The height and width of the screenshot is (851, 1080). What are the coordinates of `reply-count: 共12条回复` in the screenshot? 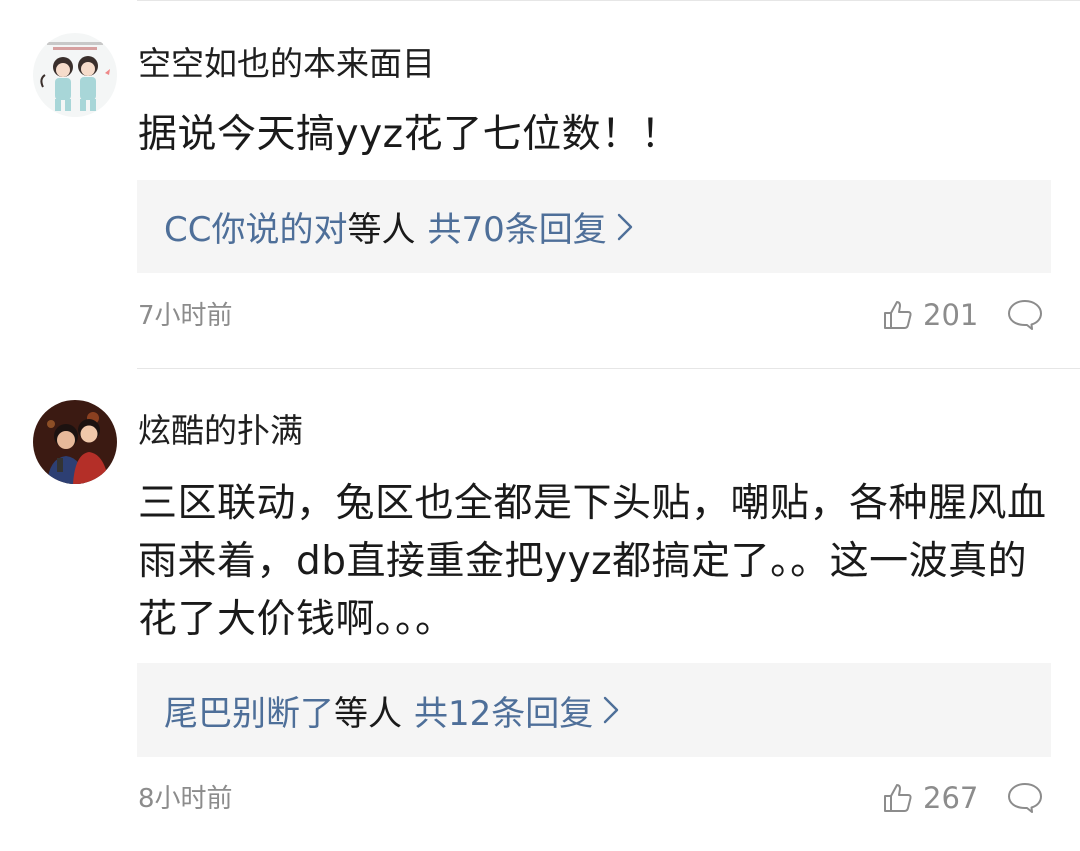 It's located at (503, 710).